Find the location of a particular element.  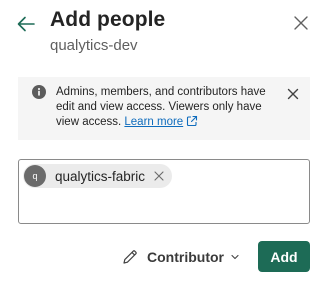

person-chip: q qualytics-fabric is located at coordinates (98, 176).